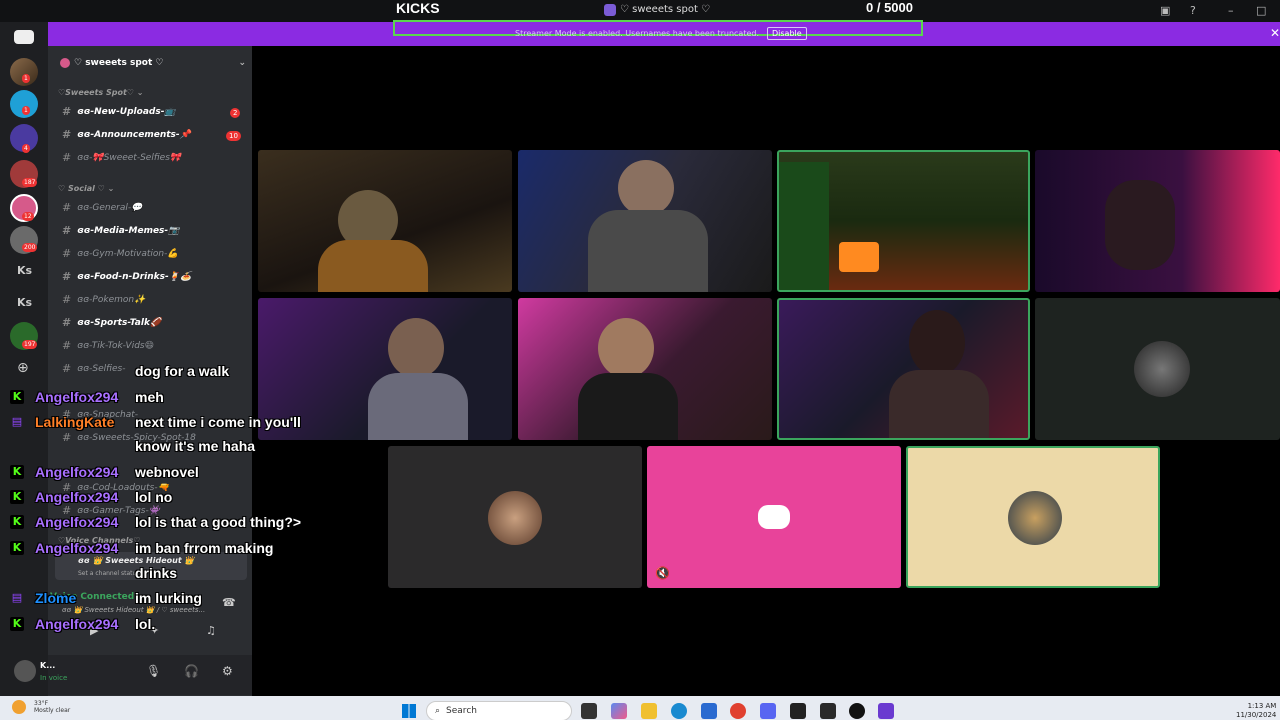 The height and width of the screenshot is (720, 1280). I want to click on taskview-icon, so click(589, 711).